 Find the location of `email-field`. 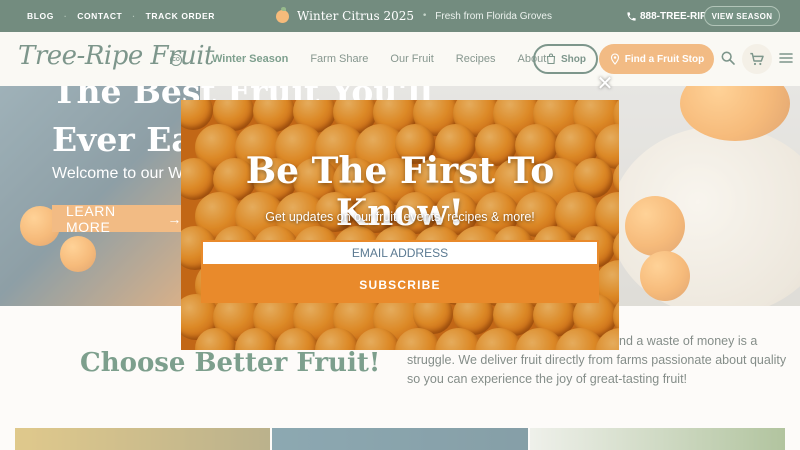

email-field is located at coordinates (400, 253).